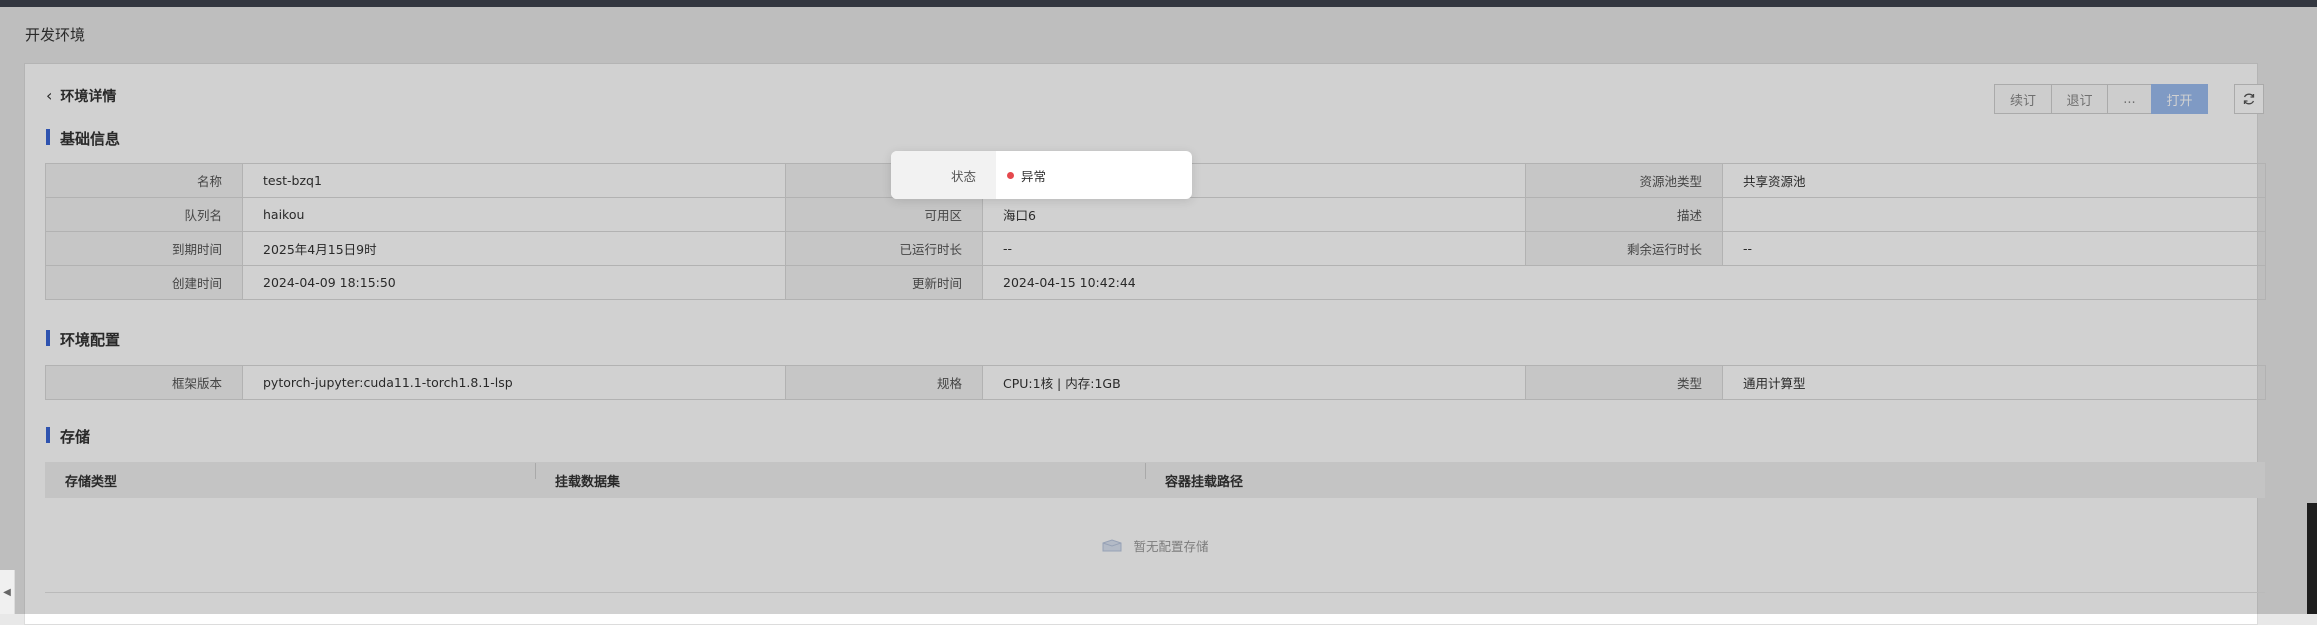 Image resolution: width=2317 pixels, height=625 pixels. I want to click on empty-text: 暂无配置存储, so click(1171, 546).